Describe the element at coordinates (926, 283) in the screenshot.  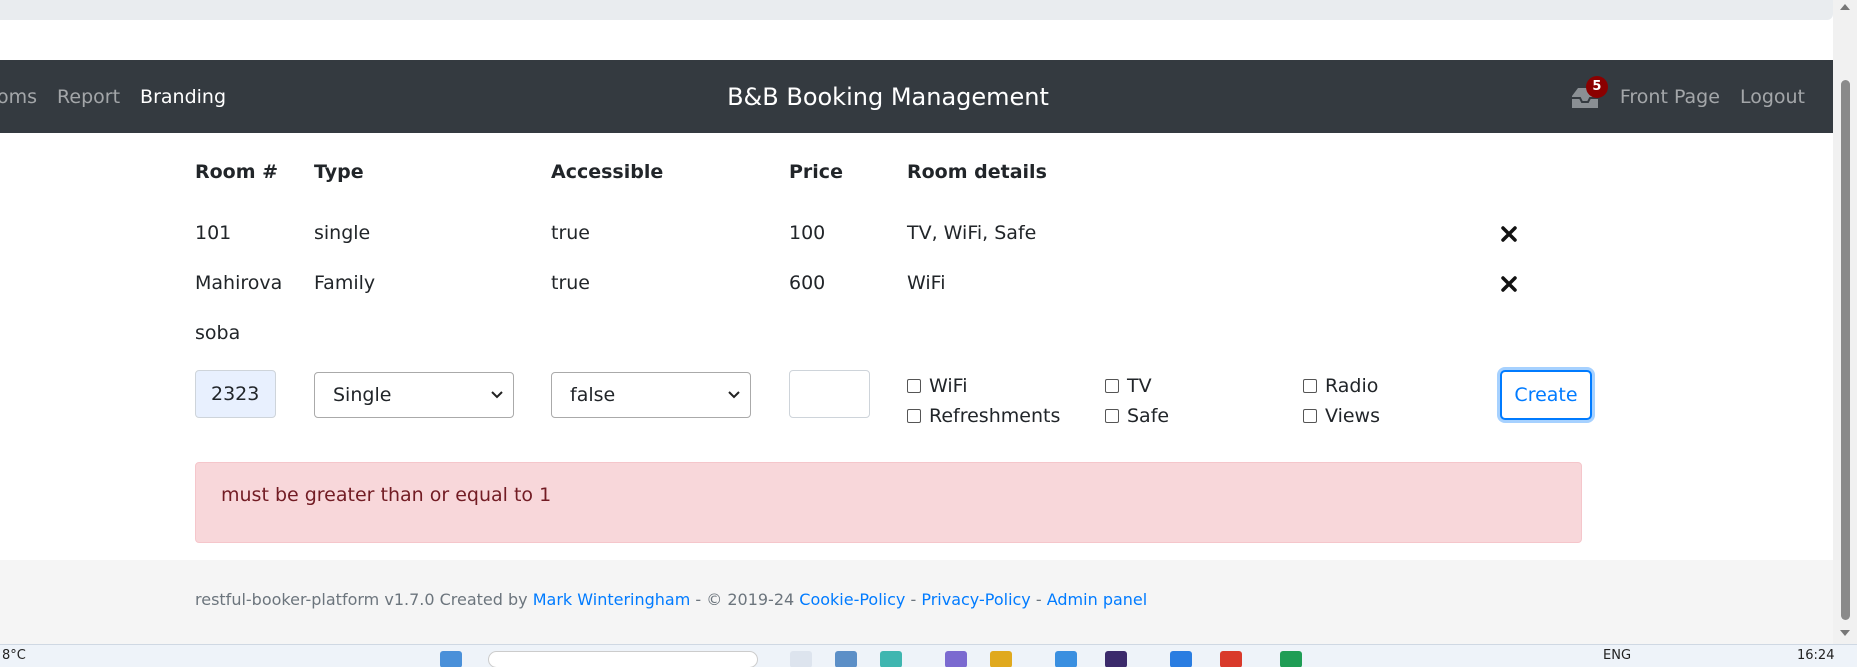
I see `row2-details: WiFi` at that location.